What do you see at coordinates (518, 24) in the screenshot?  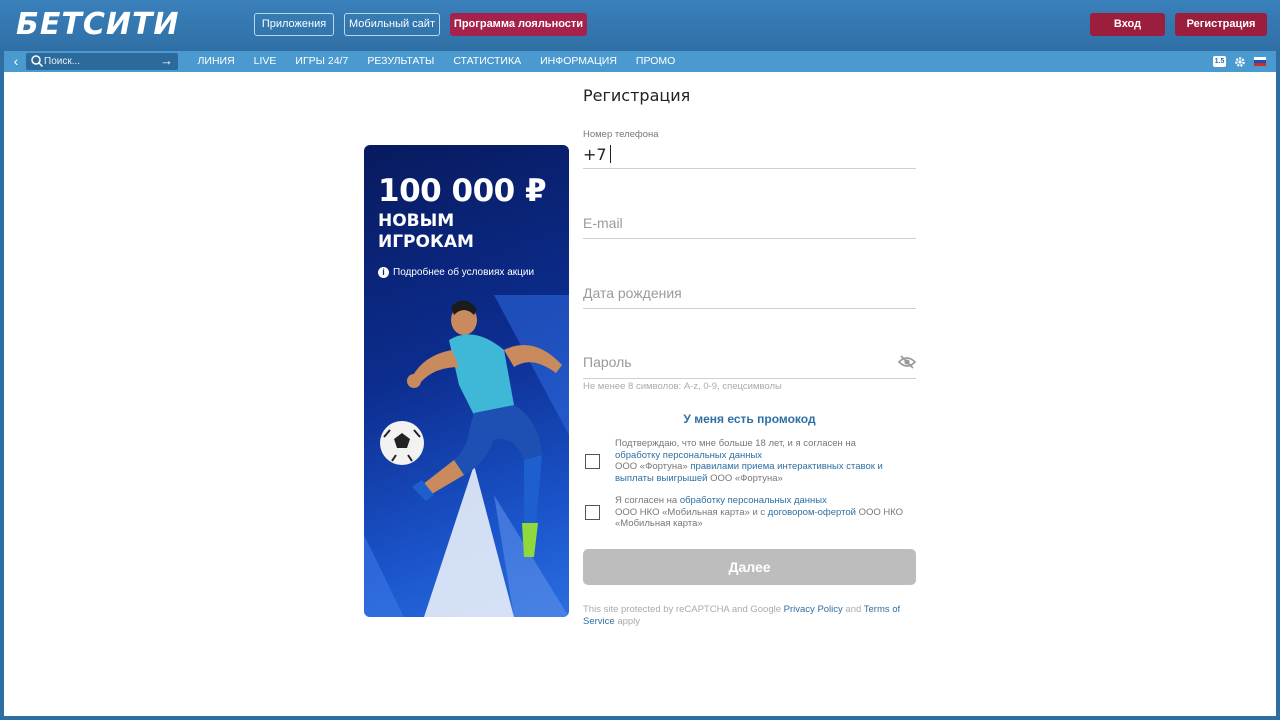 I see `loyalty-program-button: Программа лояльности` at bounding box center [518, 24].